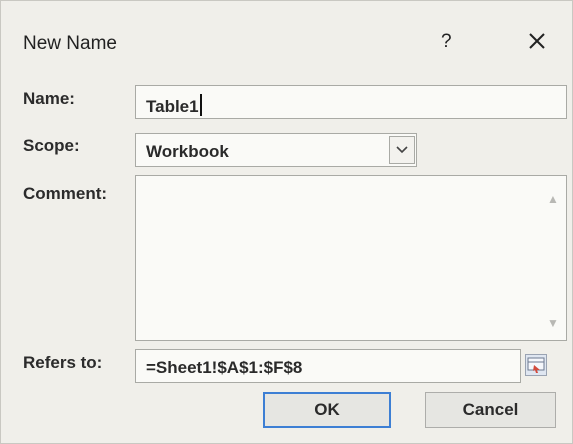  I want to click on help-icon: ?, so click(446, 42).